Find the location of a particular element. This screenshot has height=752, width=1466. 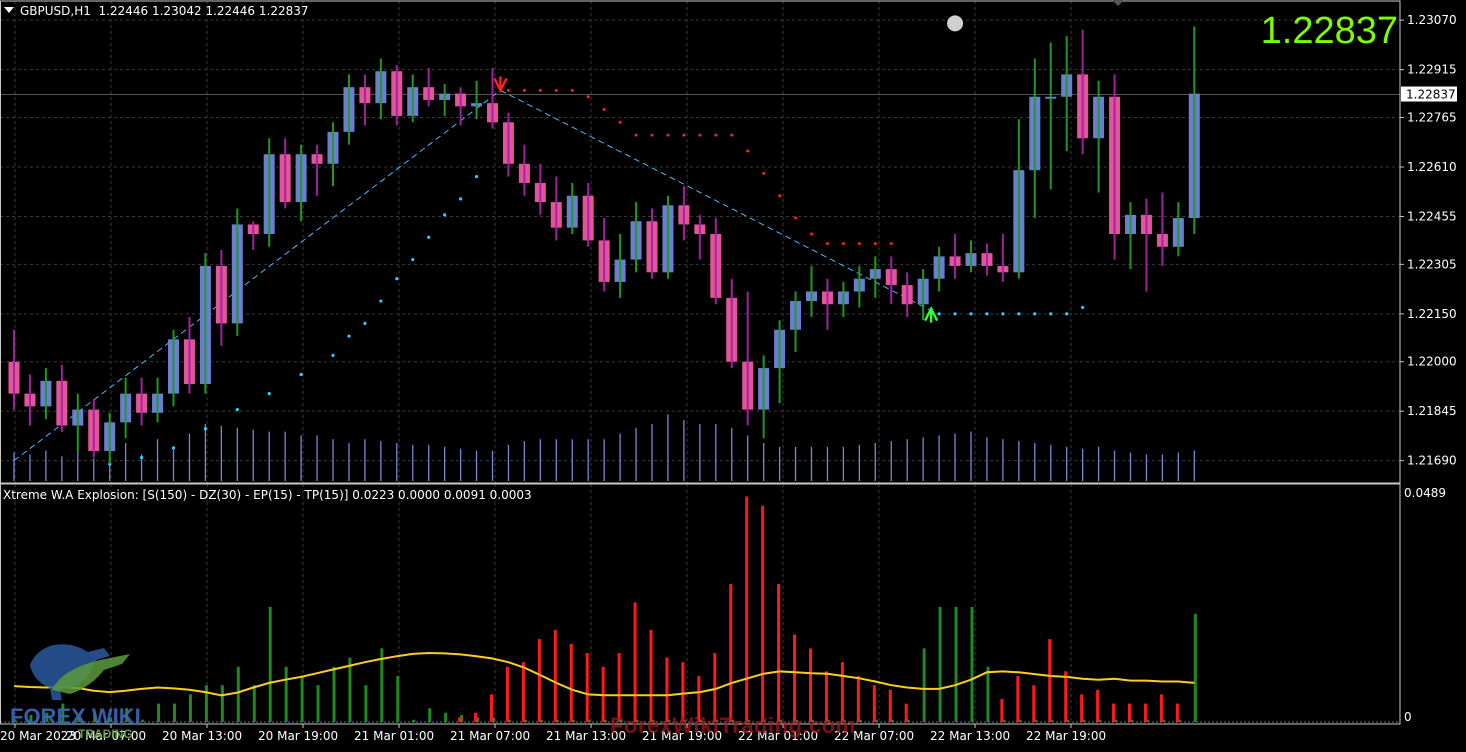

big-price-display: 1.22837 is located at coordinates (1329, 31).